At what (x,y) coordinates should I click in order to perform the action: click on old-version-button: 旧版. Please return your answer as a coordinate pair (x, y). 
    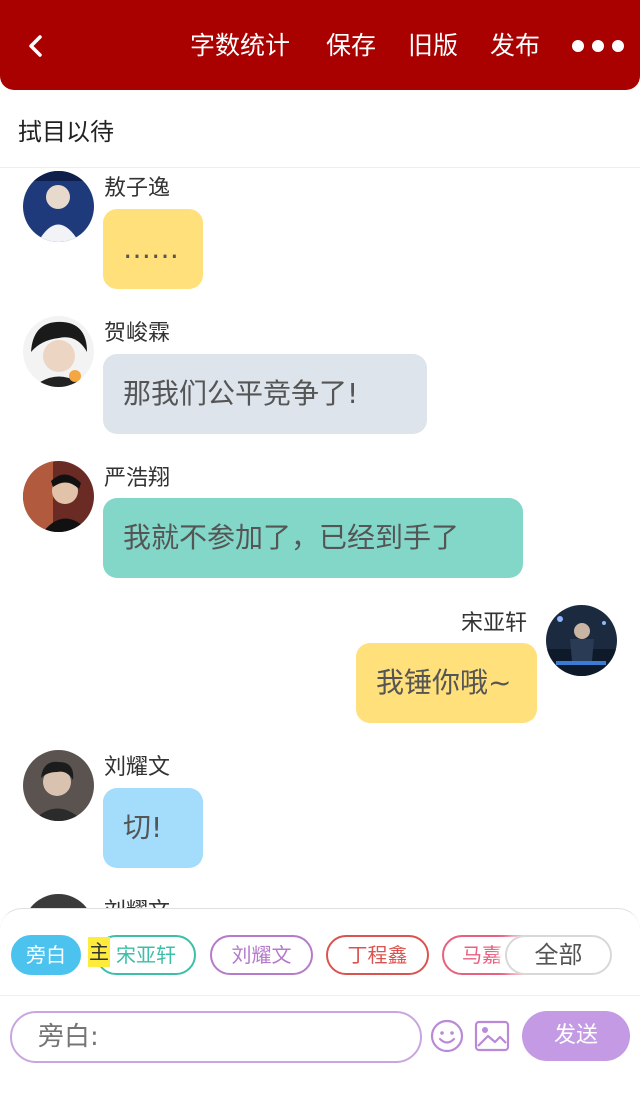
    Looking at the image, I should click on (433, 46).